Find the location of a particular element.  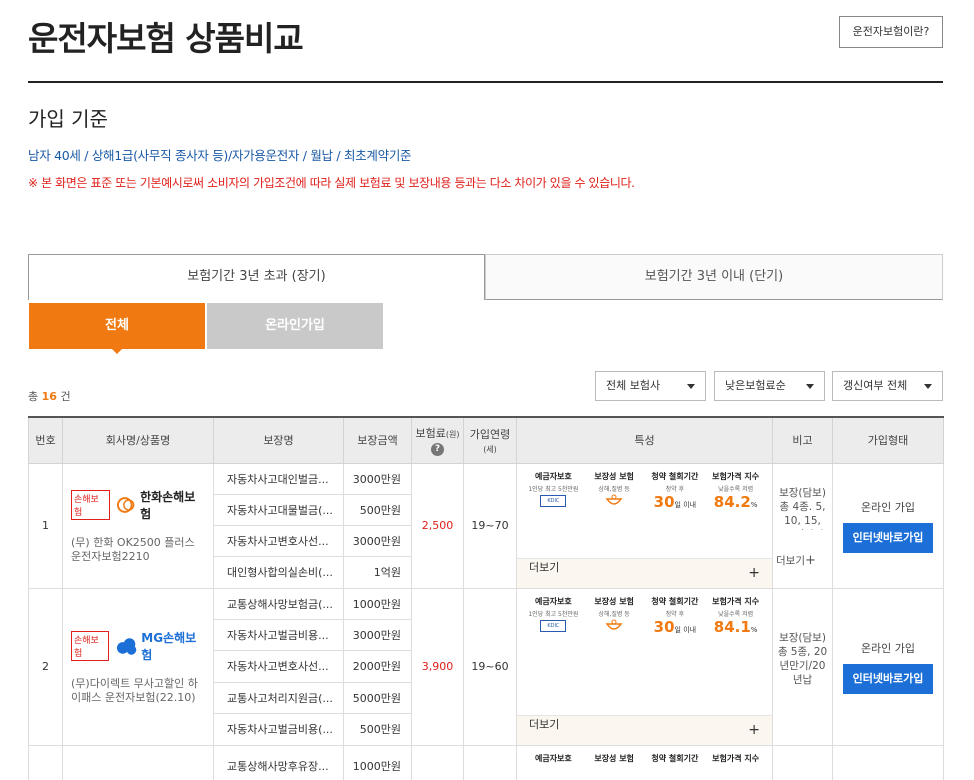

mg-logo: MG손해보험 is located at coordinates (160, 646).